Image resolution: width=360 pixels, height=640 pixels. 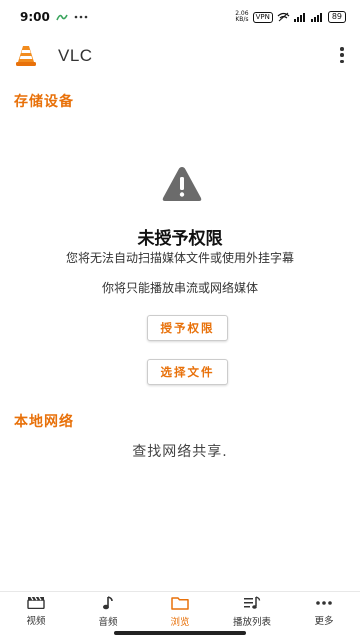 What do you see at coordinates (324, 621) in the screenshot?
I see `nav-label-more: 更多` at bounding box center [324, 621].